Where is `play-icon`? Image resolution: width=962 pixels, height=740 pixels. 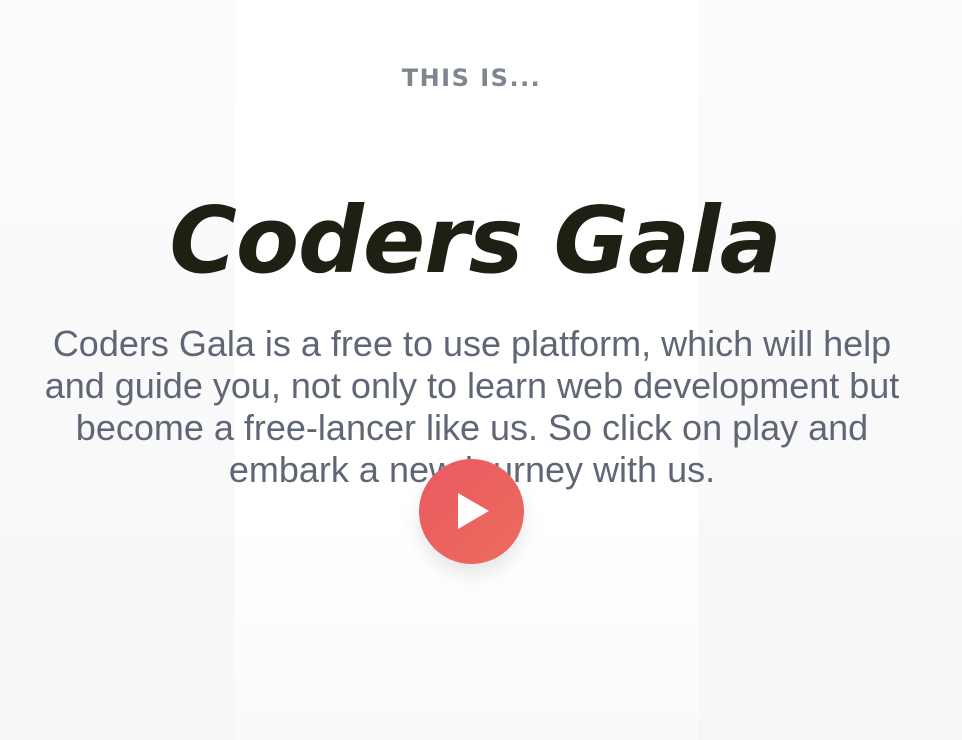 play-icon is located at coordinates (473, 511).